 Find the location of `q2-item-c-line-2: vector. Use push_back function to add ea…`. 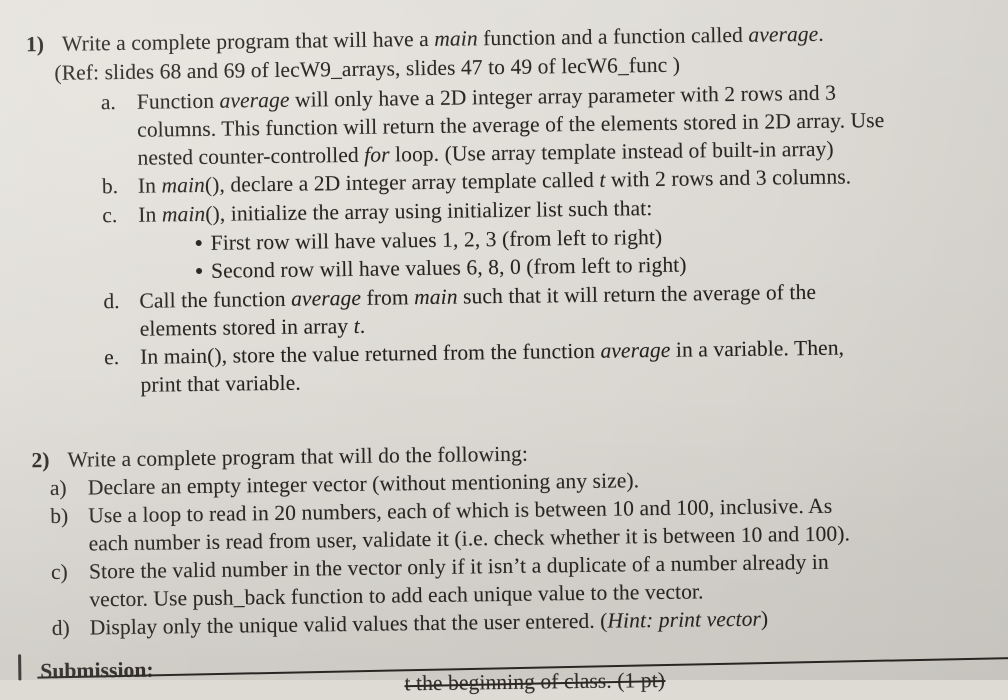

q2-item-c-line-2: vector. Use push_back function to add ea… is located at coordinates (396, 595).